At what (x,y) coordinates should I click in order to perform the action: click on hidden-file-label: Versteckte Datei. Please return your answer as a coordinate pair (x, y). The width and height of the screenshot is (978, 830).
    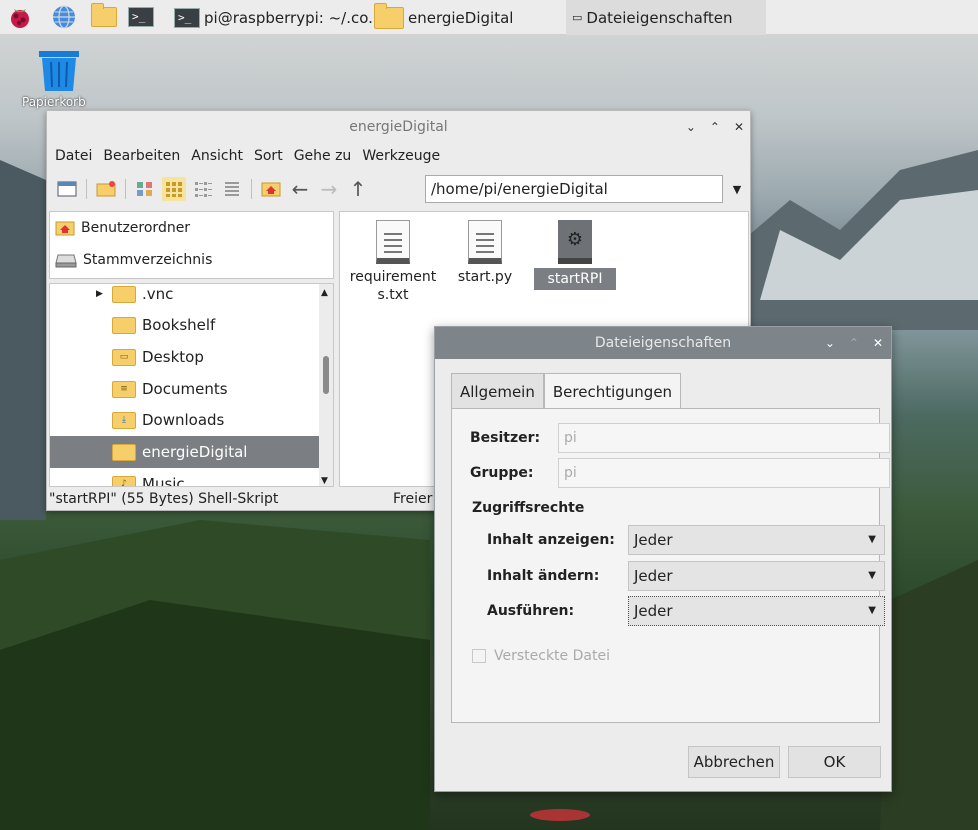
    Looking at the image, I should click on (552, 656).